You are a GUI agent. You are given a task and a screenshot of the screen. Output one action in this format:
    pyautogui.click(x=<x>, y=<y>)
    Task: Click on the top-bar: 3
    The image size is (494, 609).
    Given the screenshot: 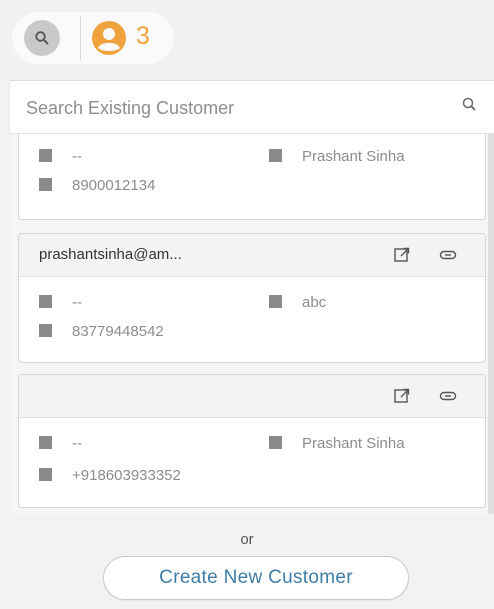 What is the action you would take?
    pyautogui.click(x=247, y=40)
    